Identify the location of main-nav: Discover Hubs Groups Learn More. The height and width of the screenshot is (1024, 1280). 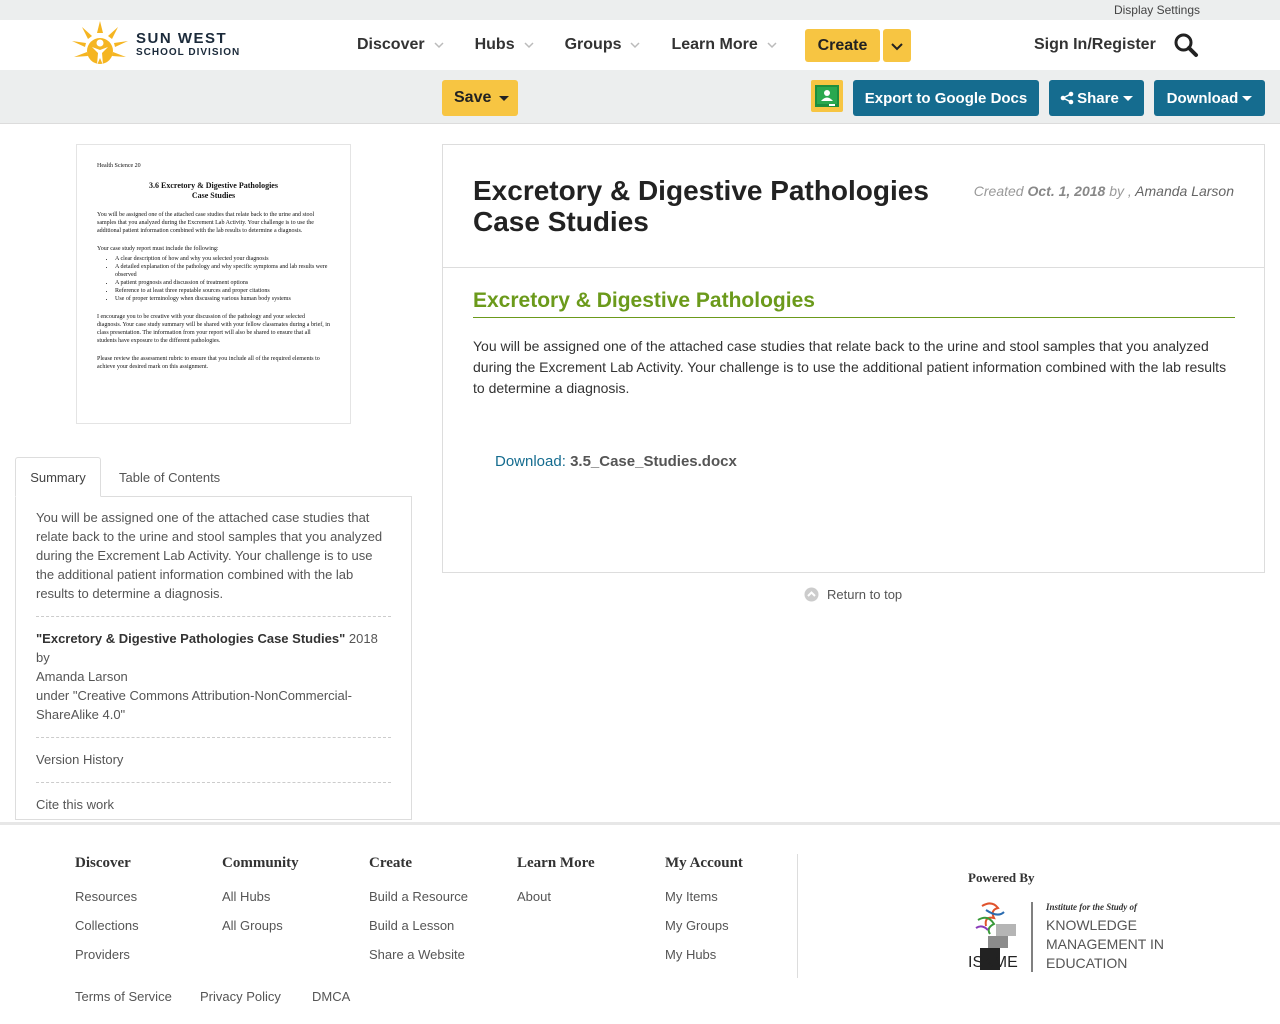
(582, 45).